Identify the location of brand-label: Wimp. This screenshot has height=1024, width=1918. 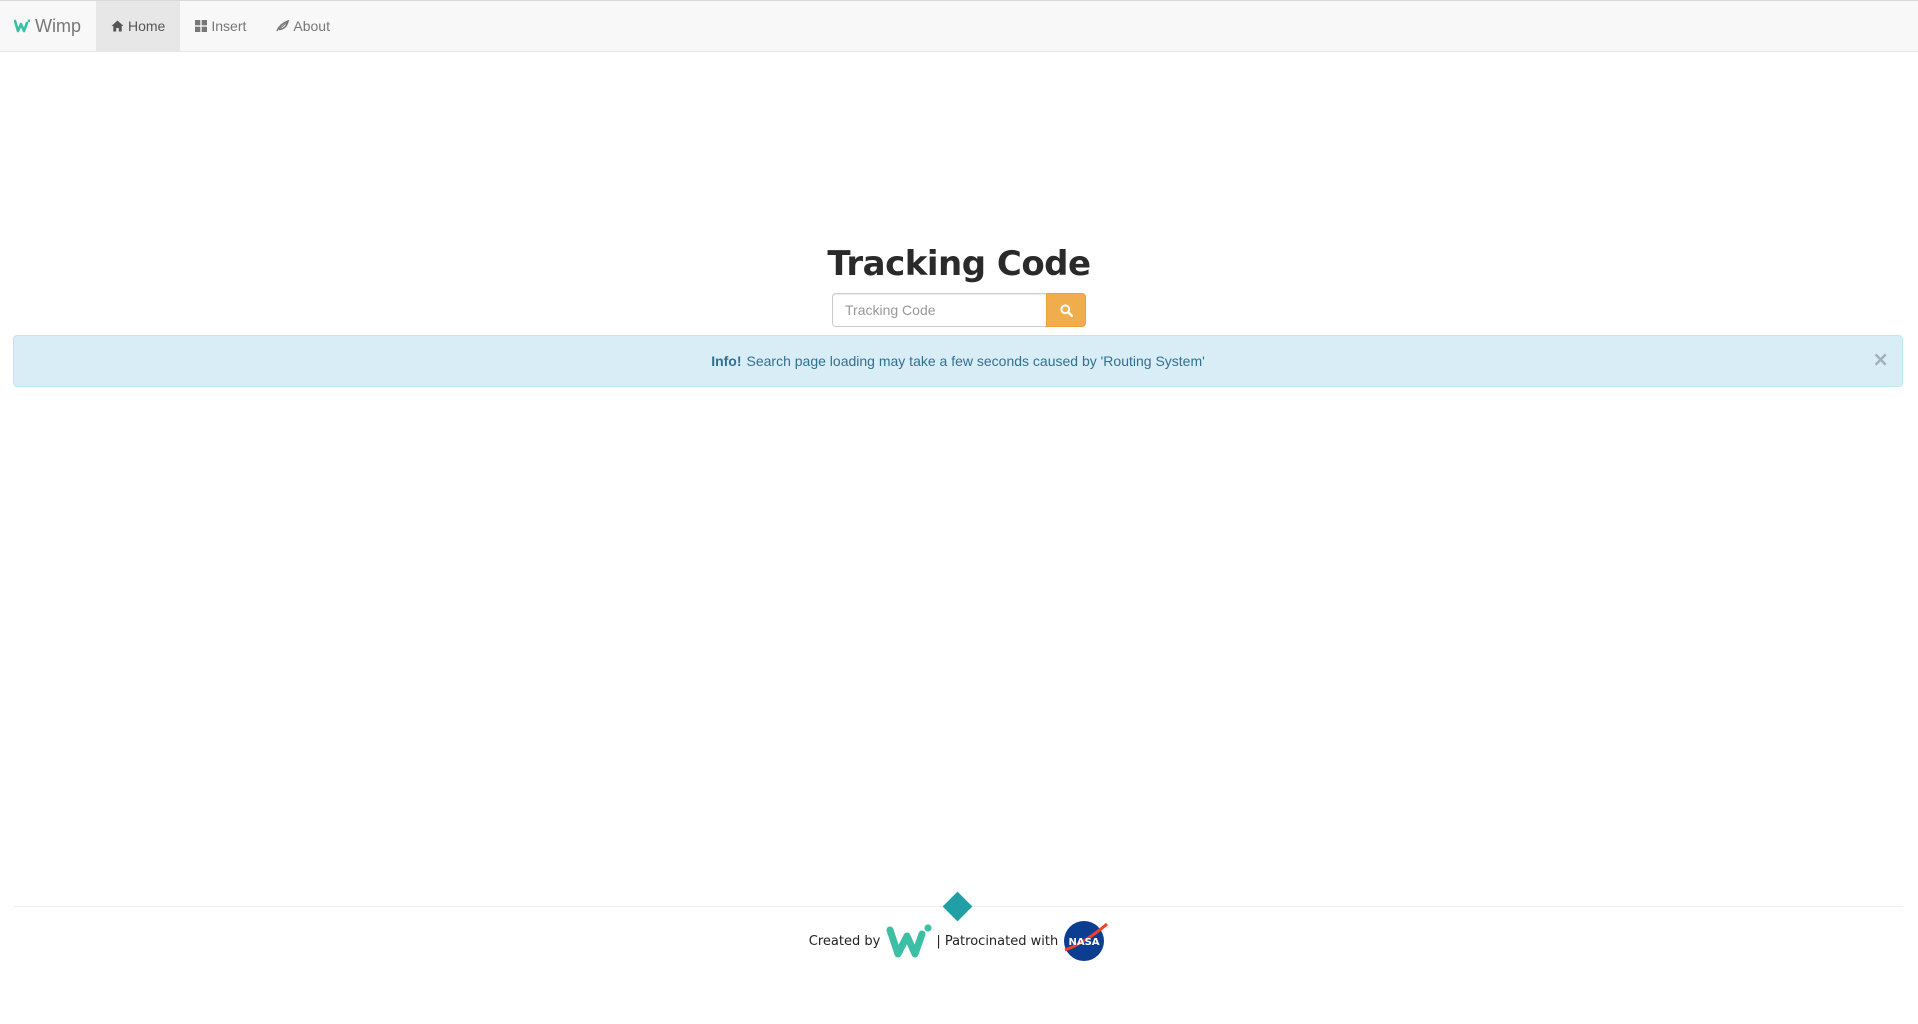
(58, 25).